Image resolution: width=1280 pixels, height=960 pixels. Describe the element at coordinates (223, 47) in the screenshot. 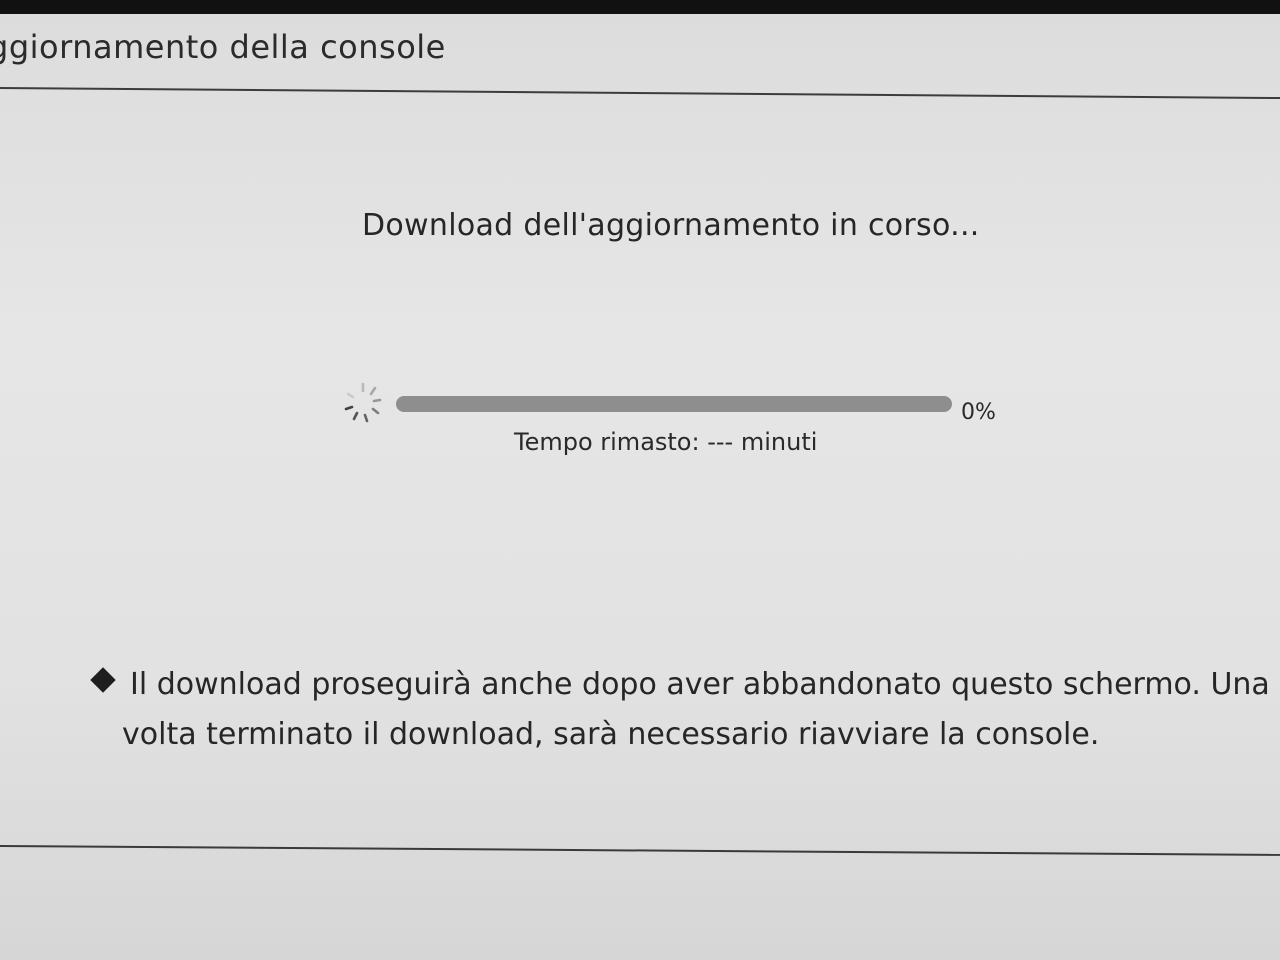

I see `page-title: ggiornamento della console` at that location.